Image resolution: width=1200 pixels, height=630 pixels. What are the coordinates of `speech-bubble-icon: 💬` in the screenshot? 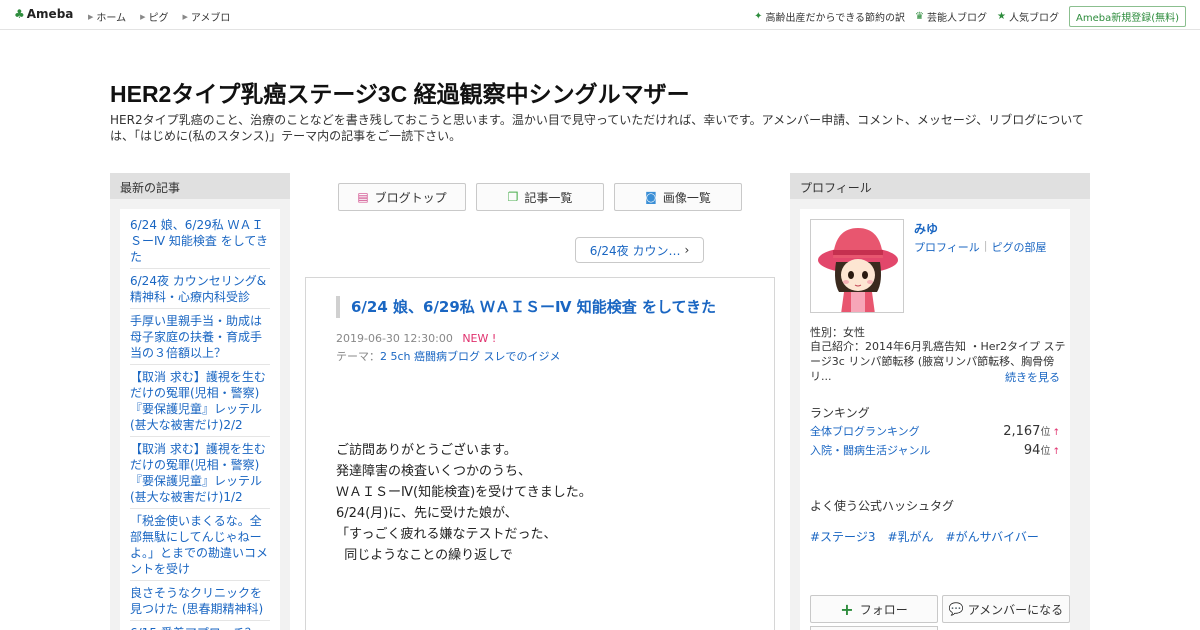 It's located at (956, 609).